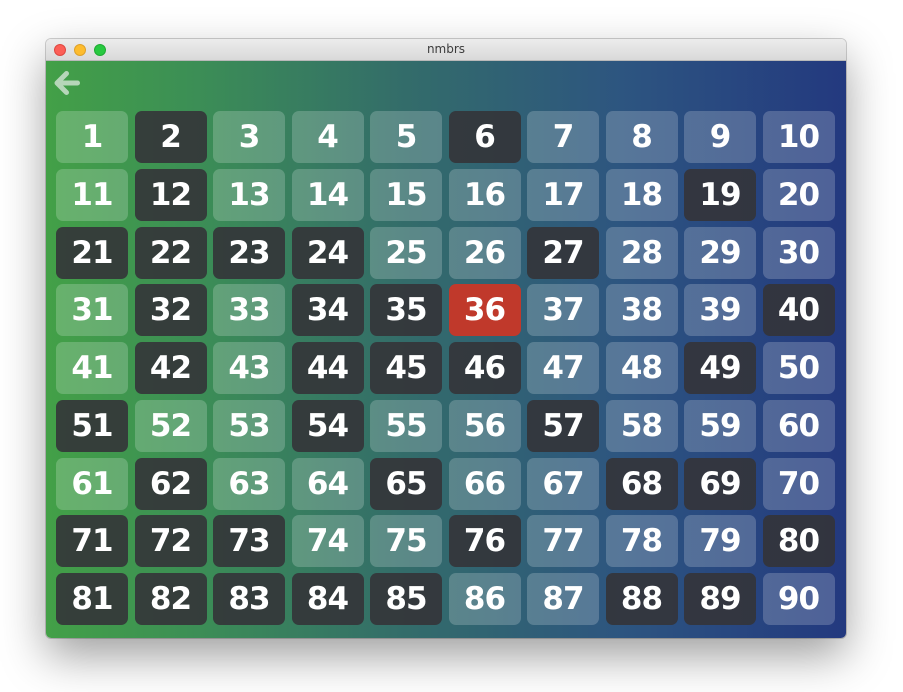 Image resolution: width=903 pixels, height=692 pixels. I want to click on number-tile-selected: 36, so click(484, 310).